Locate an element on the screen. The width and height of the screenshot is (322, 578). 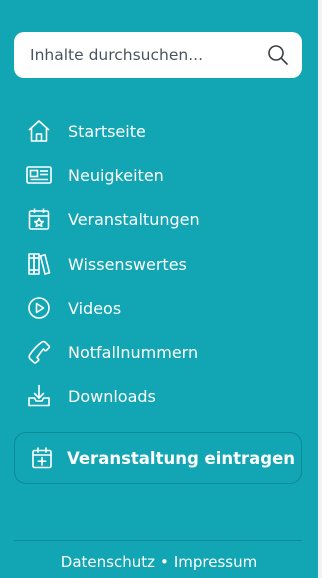
nav-label: Neuigkeiten is located at coordinates (116, 175).